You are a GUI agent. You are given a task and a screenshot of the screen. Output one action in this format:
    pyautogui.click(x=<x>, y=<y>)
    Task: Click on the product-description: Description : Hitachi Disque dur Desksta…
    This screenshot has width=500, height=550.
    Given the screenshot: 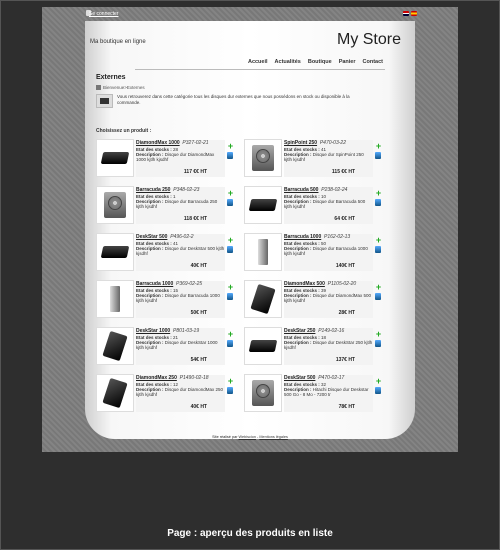 What is the action you would take?
    pyautogui.click(x=328, y=392)
    